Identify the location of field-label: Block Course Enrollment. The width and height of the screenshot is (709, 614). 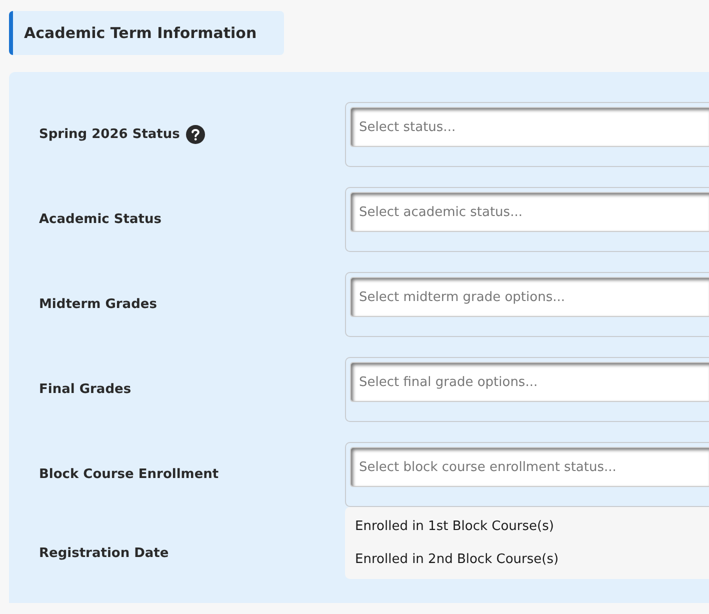
(129, 474).